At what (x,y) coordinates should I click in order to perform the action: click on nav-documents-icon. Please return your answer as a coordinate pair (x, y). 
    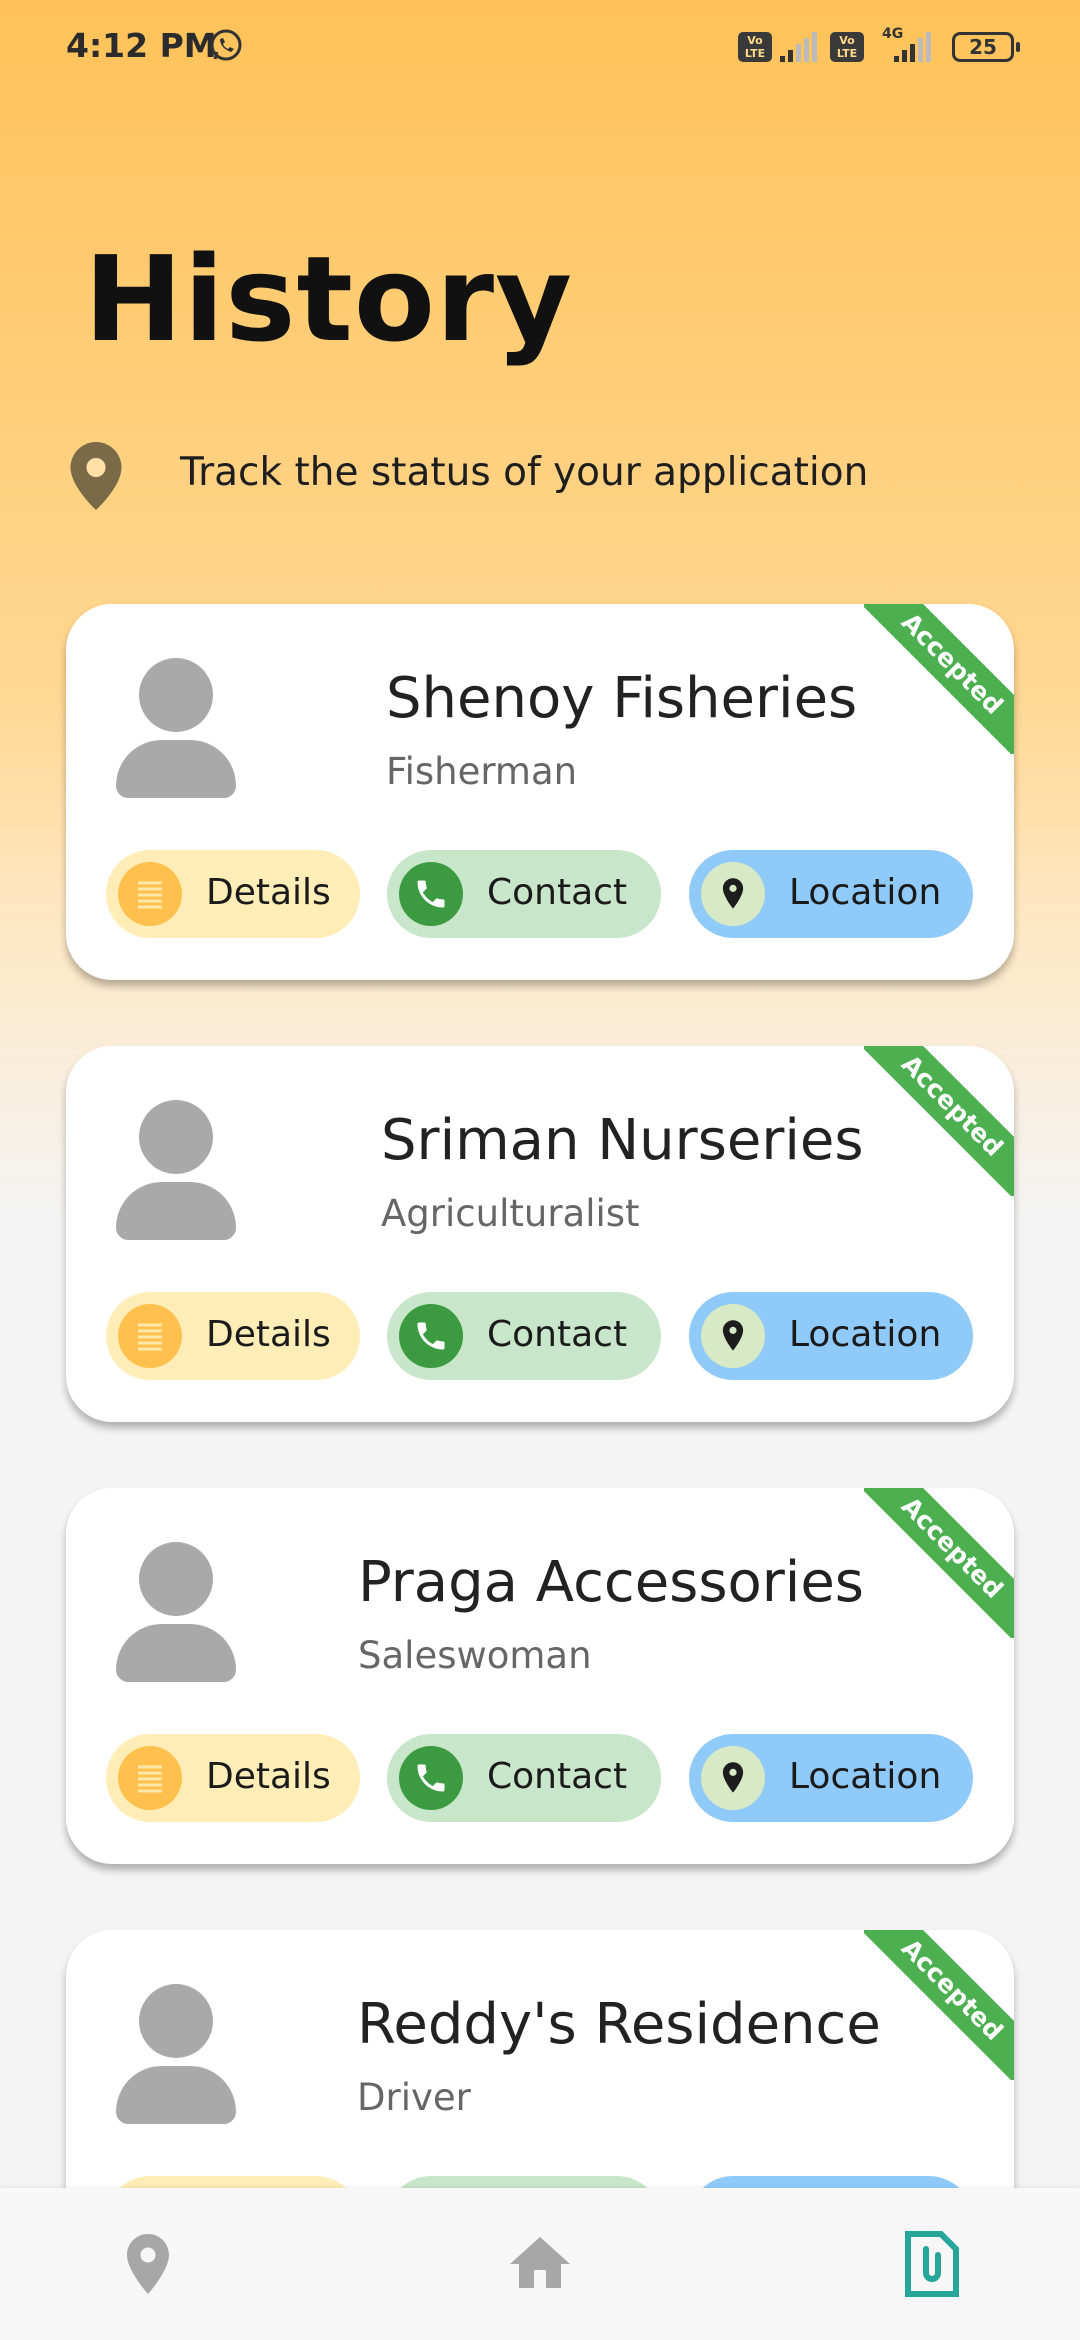
    Looking at the image, I should click on (932, 2264).